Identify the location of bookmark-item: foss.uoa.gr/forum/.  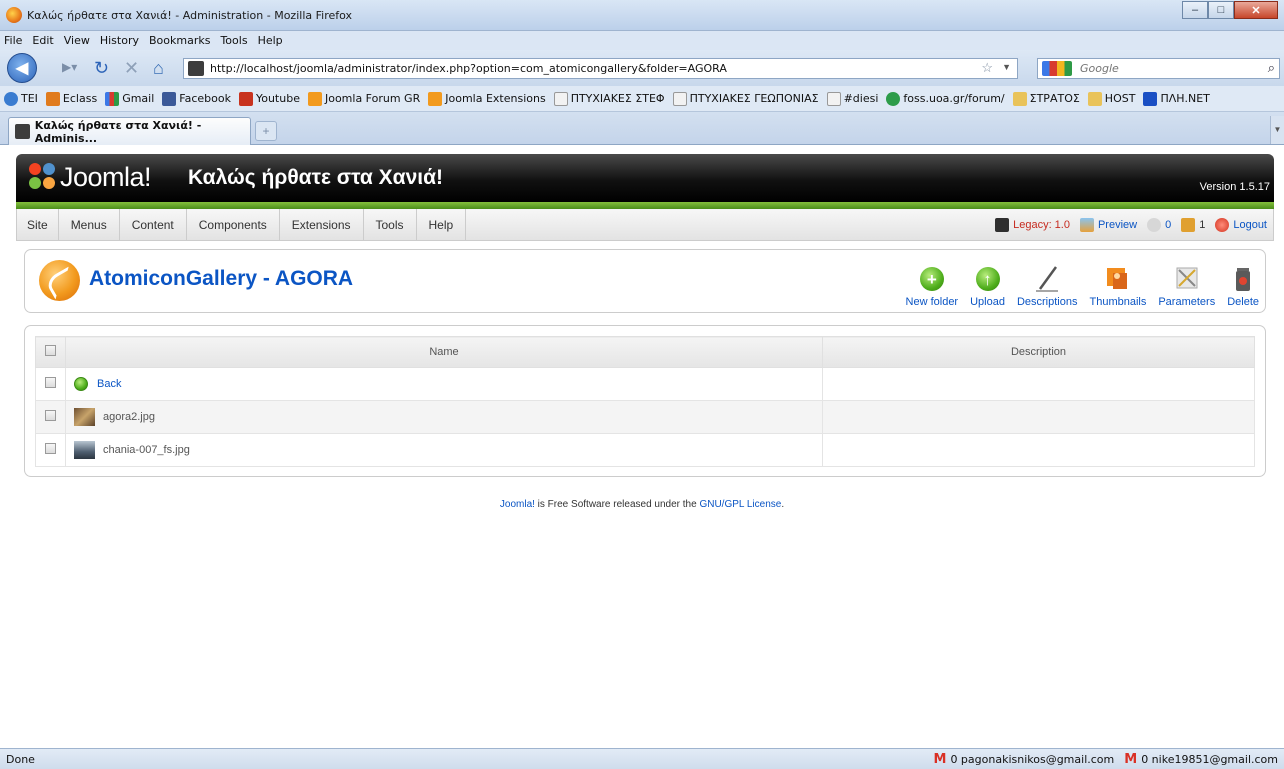
(945, 98).